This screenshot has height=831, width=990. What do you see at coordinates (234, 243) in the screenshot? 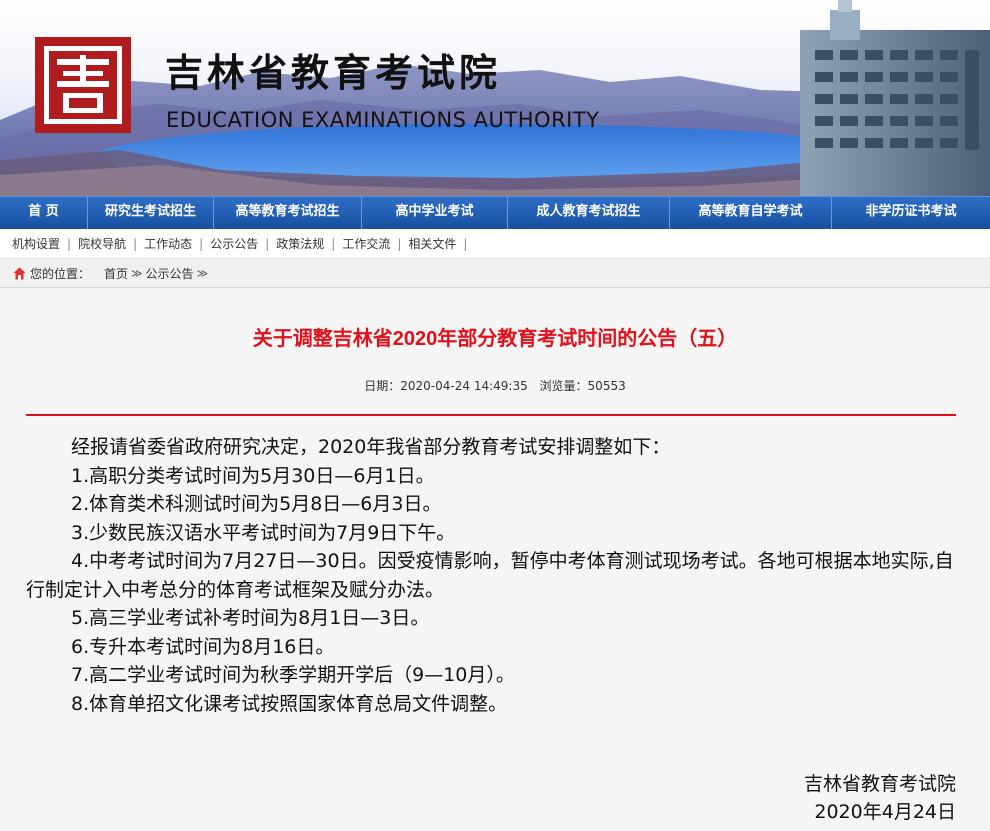
I see `subnav-notices: 公示公告` at bounding box center [234, 243].